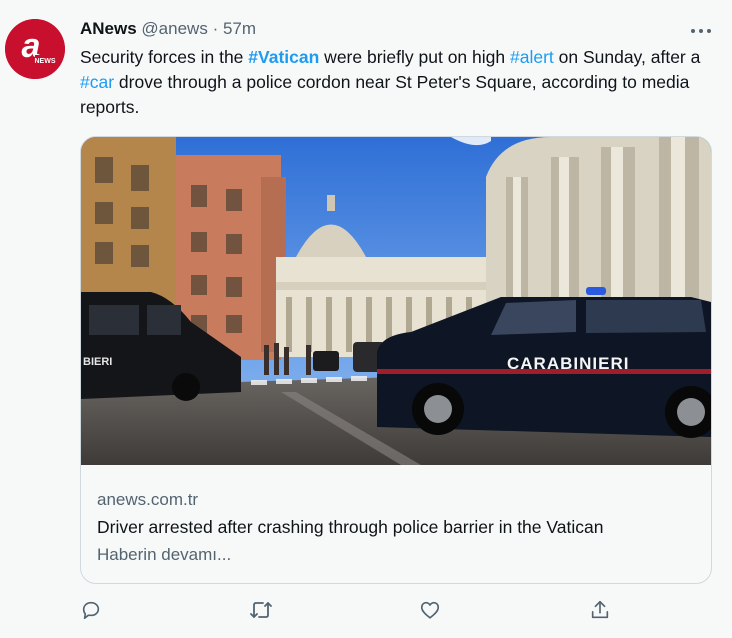  Describe the element at coordinates (239, 28) in the screenshot. I see `tweet-timestamp: 57m` at that location.